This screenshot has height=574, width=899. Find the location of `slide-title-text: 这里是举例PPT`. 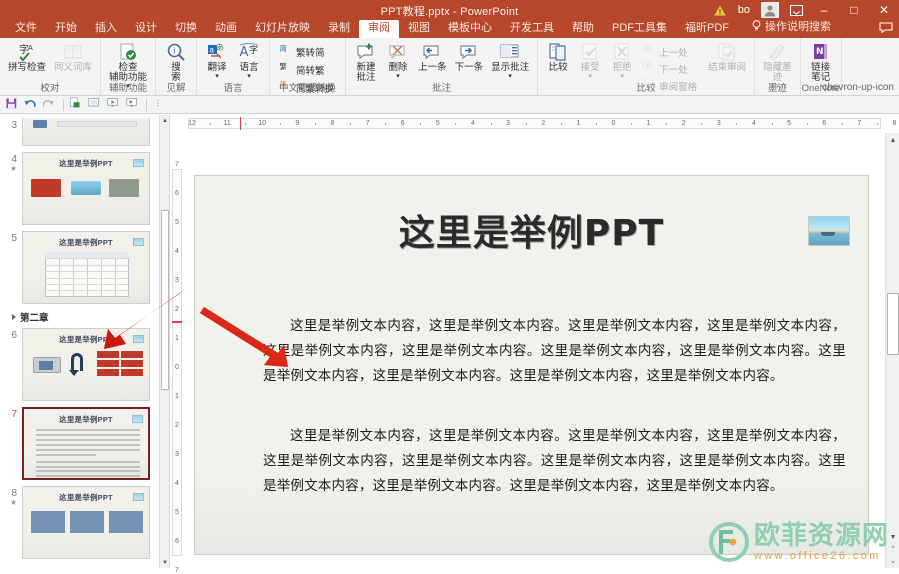

slide-title-text: 这里是举例PPT is located at coordinates (531, 230).